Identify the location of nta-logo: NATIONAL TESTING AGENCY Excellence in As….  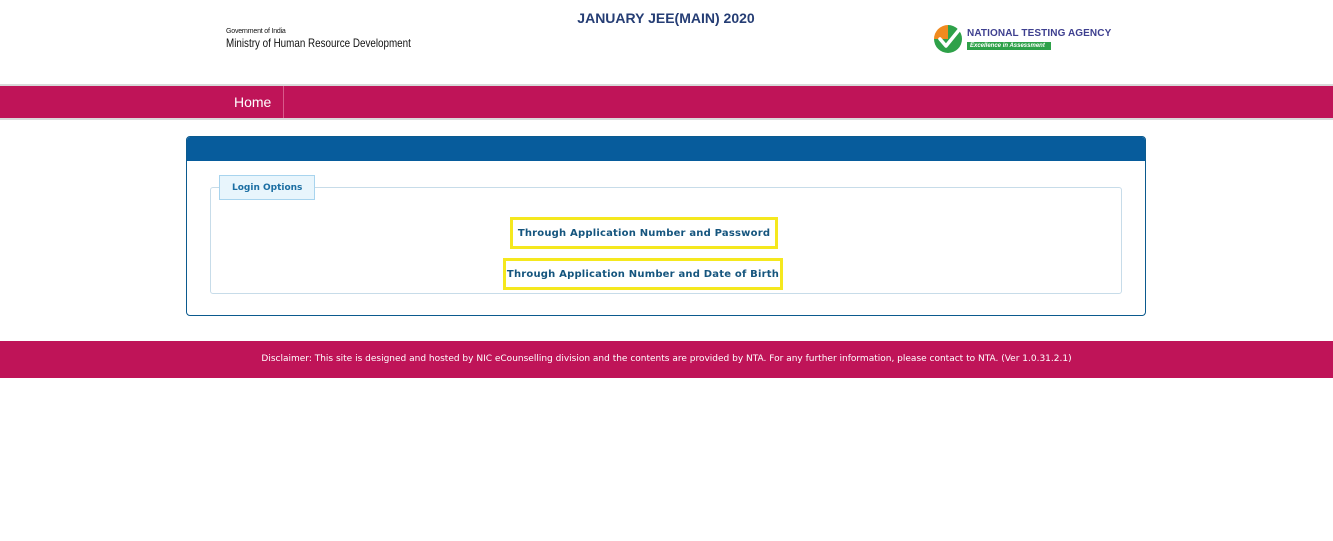
(1027, 39).